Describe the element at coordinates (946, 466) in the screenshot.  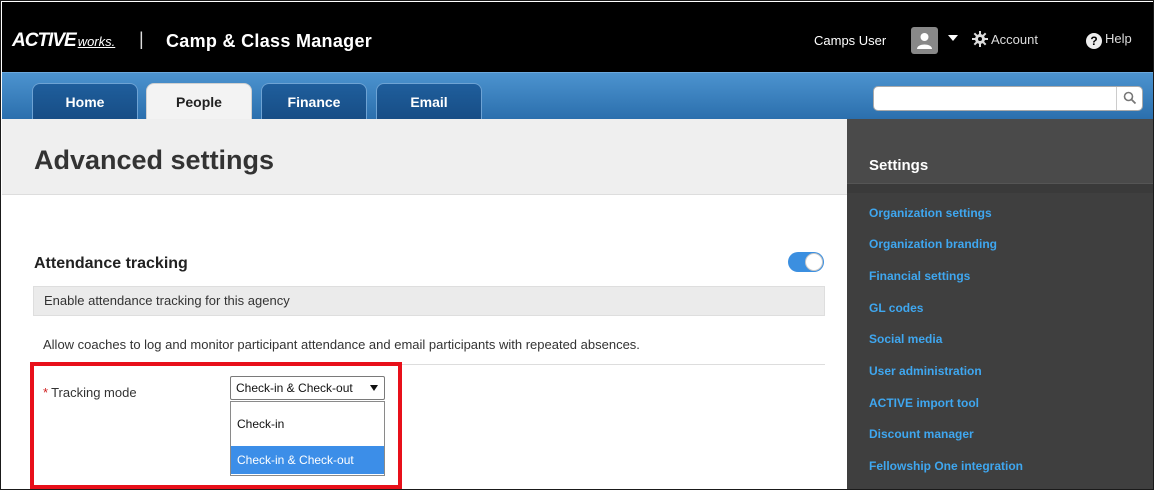
I see `sidebar-item-fellowship-one-integration: Fellowship One integration` at that location.